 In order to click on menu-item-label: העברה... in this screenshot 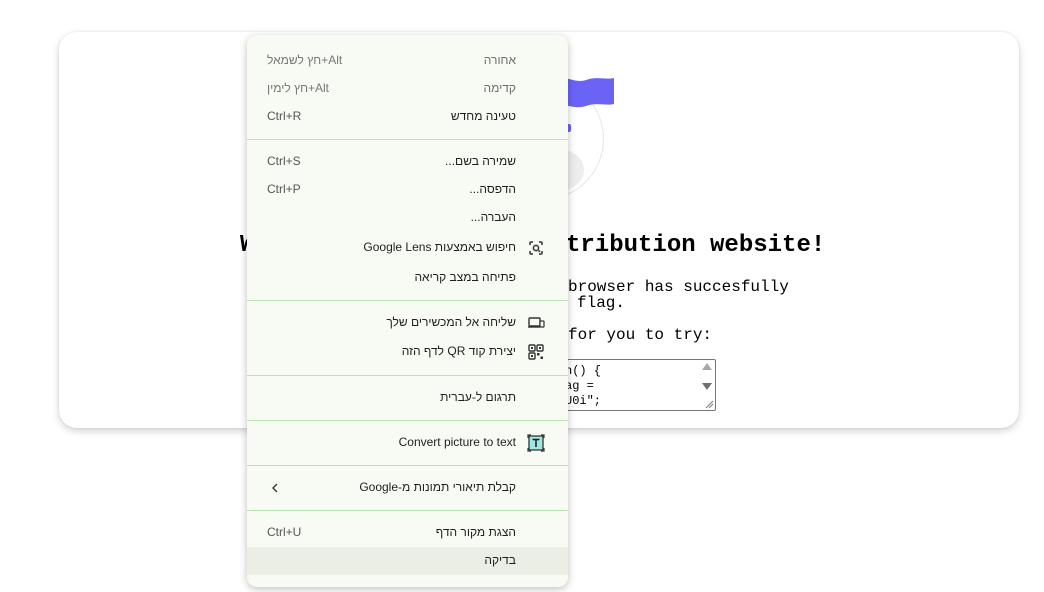, I will do `click(493, 217)`.